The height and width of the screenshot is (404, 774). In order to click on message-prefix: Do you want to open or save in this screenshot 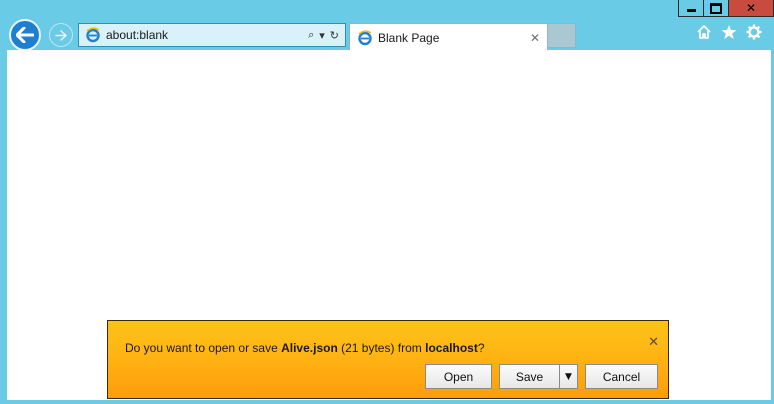, I will do `click(203, 348)`.